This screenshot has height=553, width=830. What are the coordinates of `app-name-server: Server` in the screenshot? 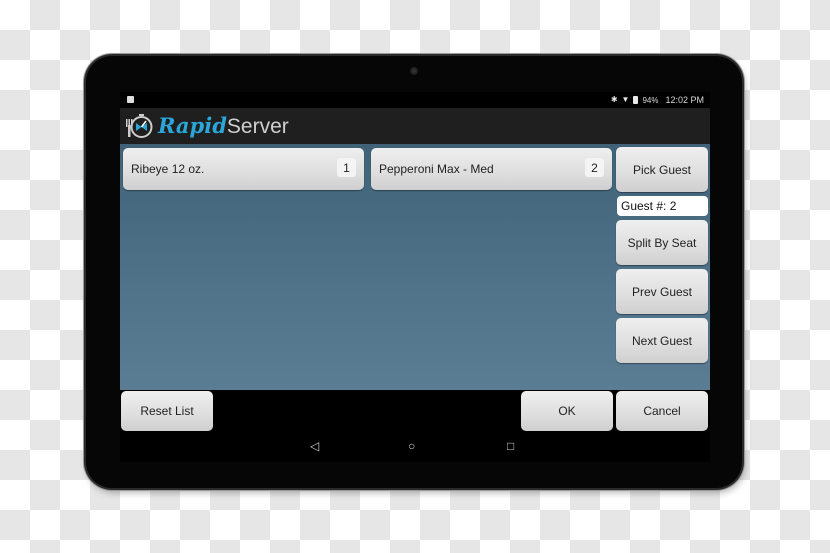 It's located at (257, 126).